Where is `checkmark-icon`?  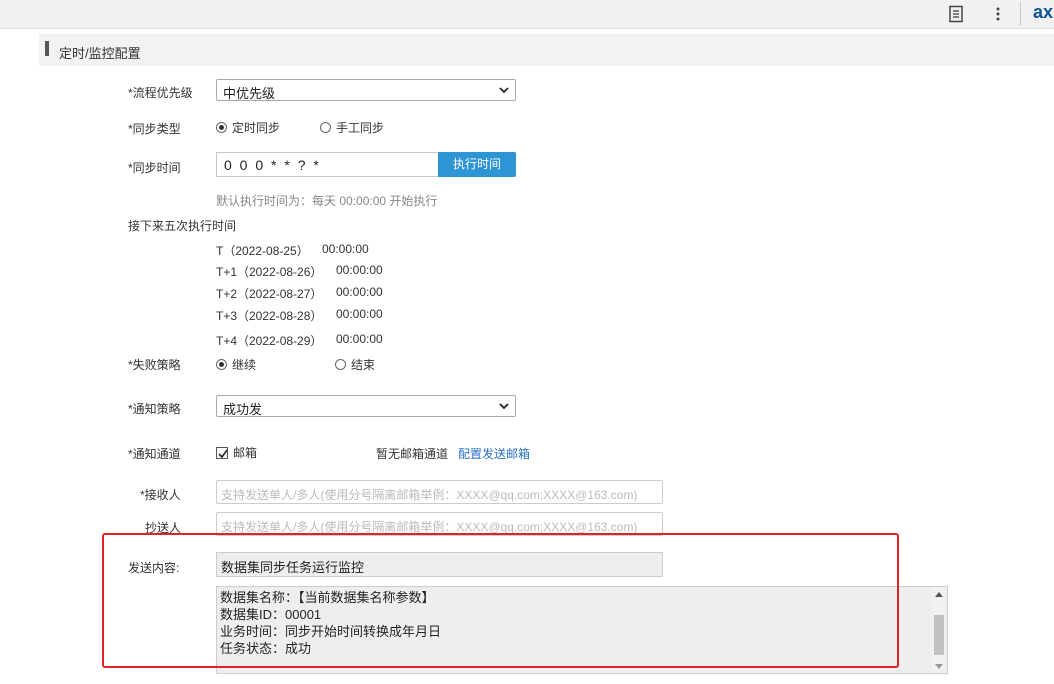 checkmark-icon is located at coordinates (223, 453).